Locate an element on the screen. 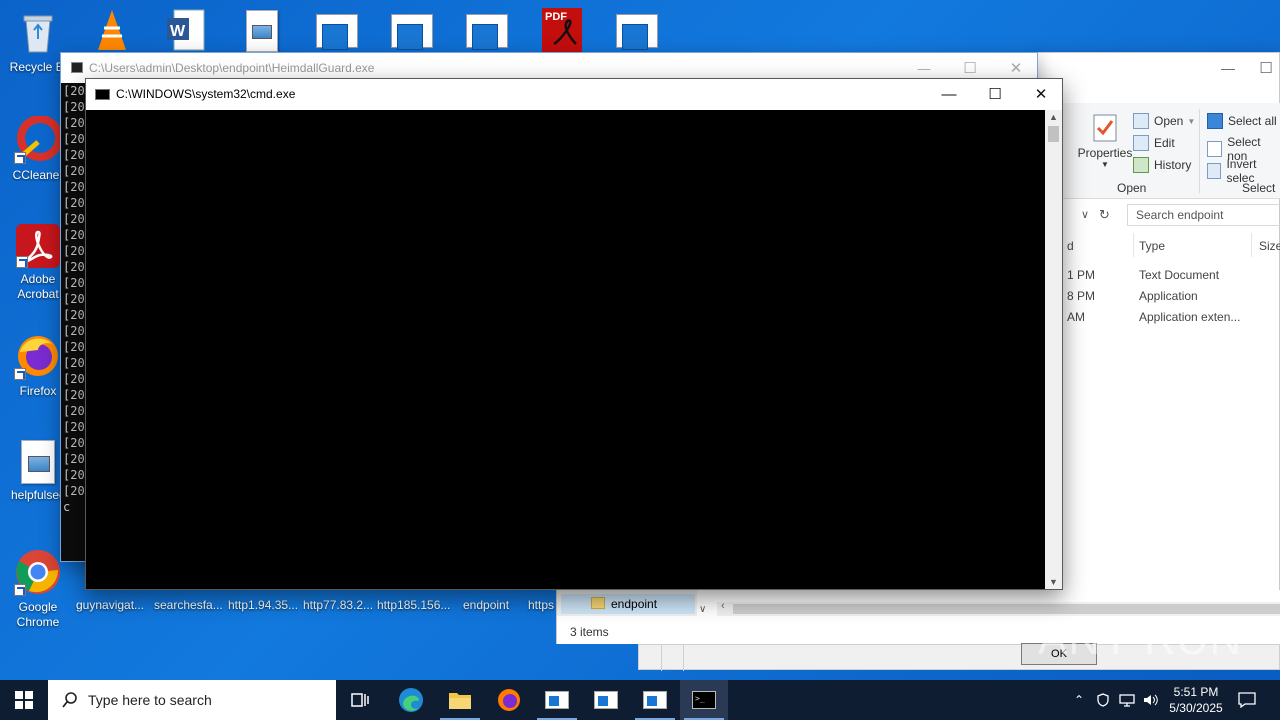  cmd-titlebar: C:\WINDOWS\system32\cmd.exe — ☐ ✕ is located at coordinates (574, 94).